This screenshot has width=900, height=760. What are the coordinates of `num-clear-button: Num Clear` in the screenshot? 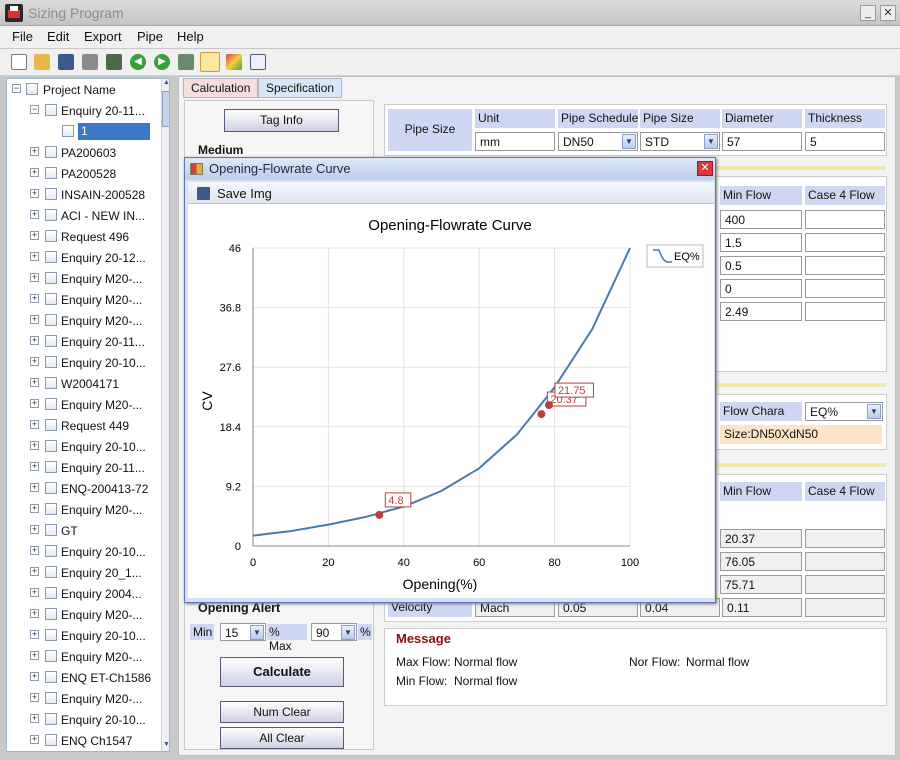 It's located at (282, 712).